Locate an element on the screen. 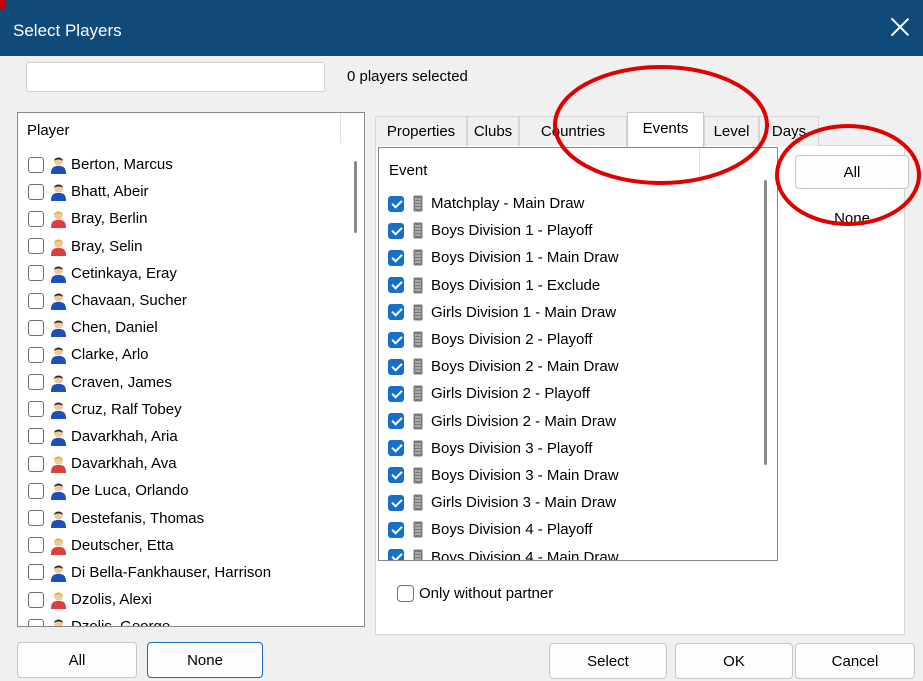 This screenshot has width=923, height=681. player-row: Destefanis, Thomas is located at coordinates (183, 517).